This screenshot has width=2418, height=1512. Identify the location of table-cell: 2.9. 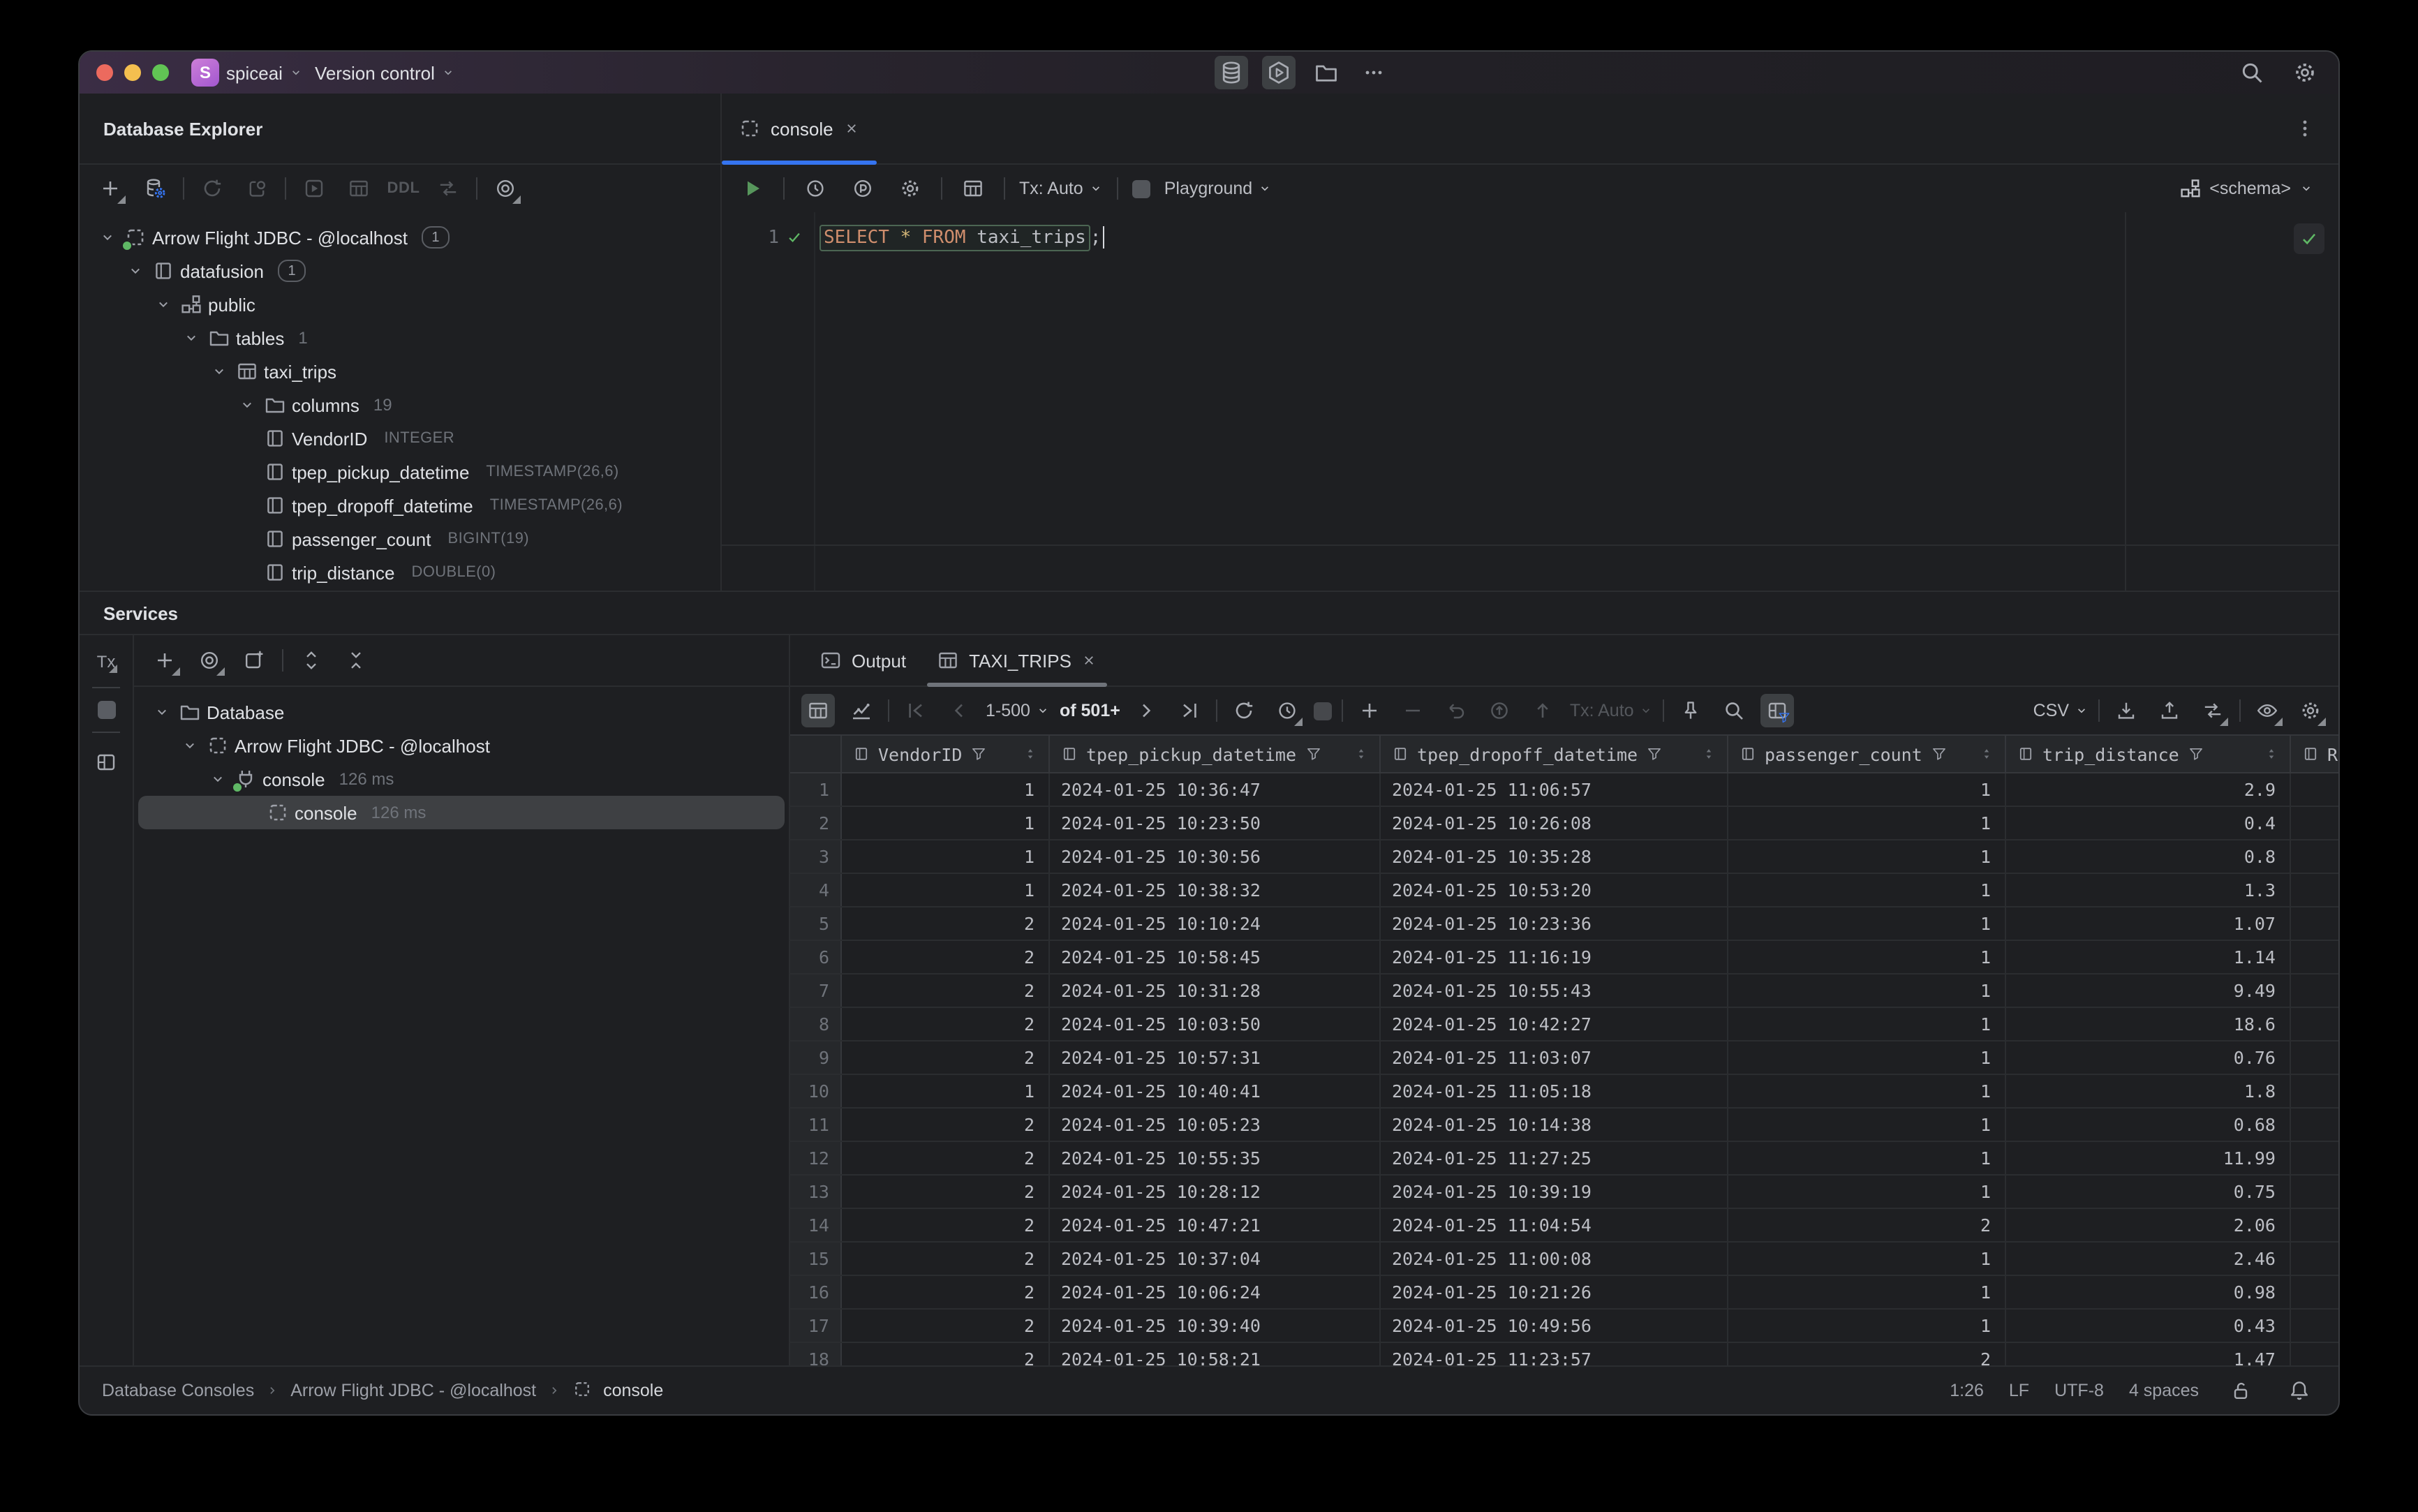
(2148, 789).